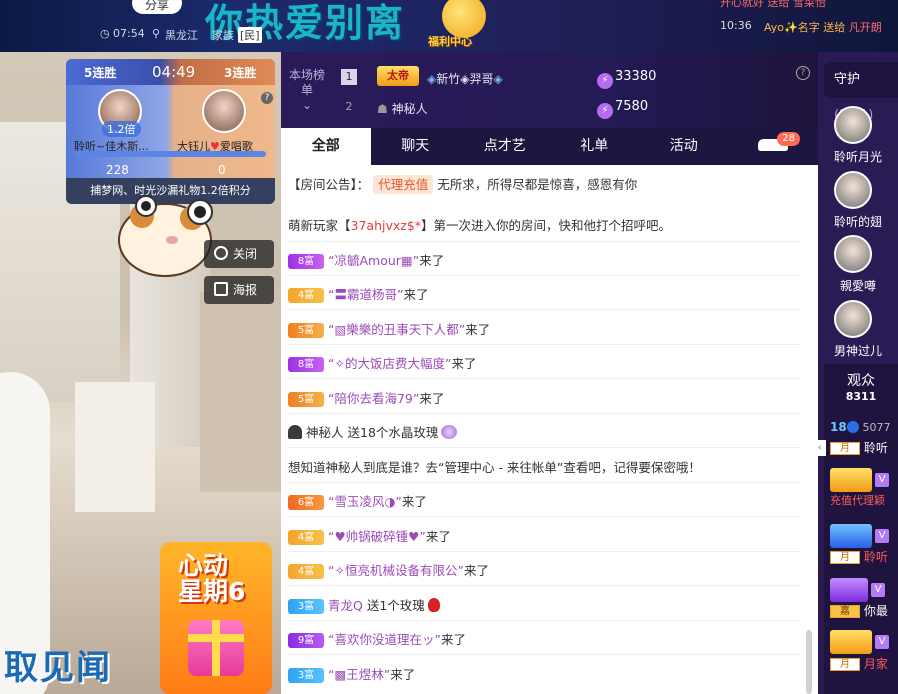 The image size is (898, 694). What do you see at coordinates (544, 673) in the screenshot?
I see `entry-message: 3富 “▩王煜林”来了` at bounding box center [544, 673].